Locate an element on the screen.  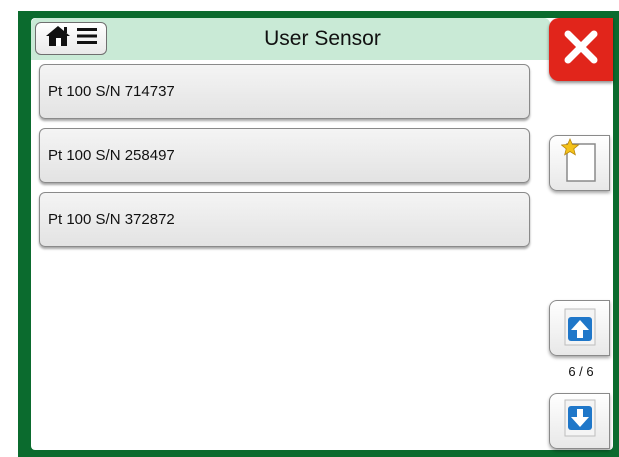
close-icon is located at coordinates (581, 49).